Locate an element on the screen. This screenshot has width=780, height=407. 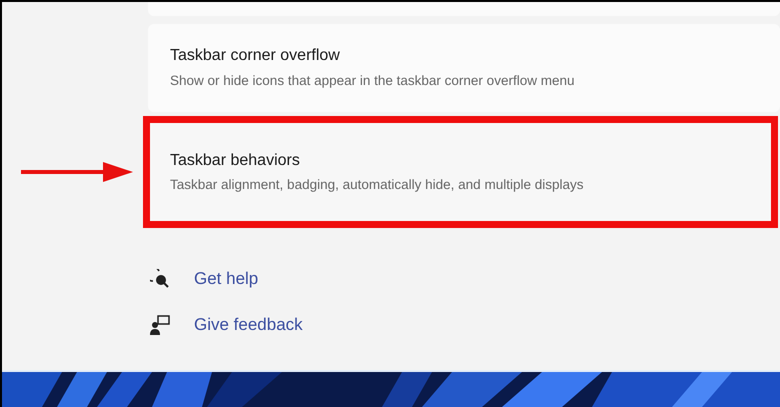
link: Give feedback is located at coordinates (248, 325).